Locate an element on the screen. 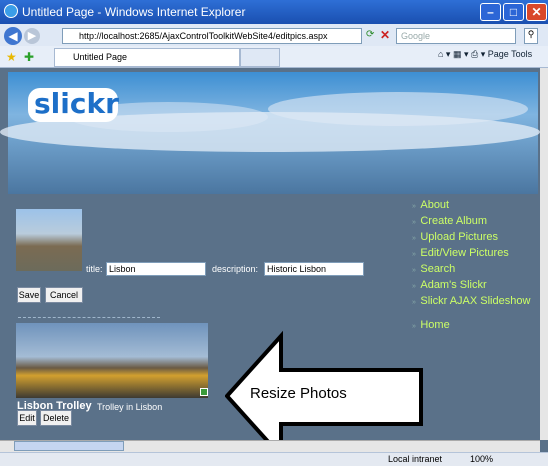 The width and height of the screenshot is (548, 466). search-icon: ⚲ is located at coordinates (531, 36).